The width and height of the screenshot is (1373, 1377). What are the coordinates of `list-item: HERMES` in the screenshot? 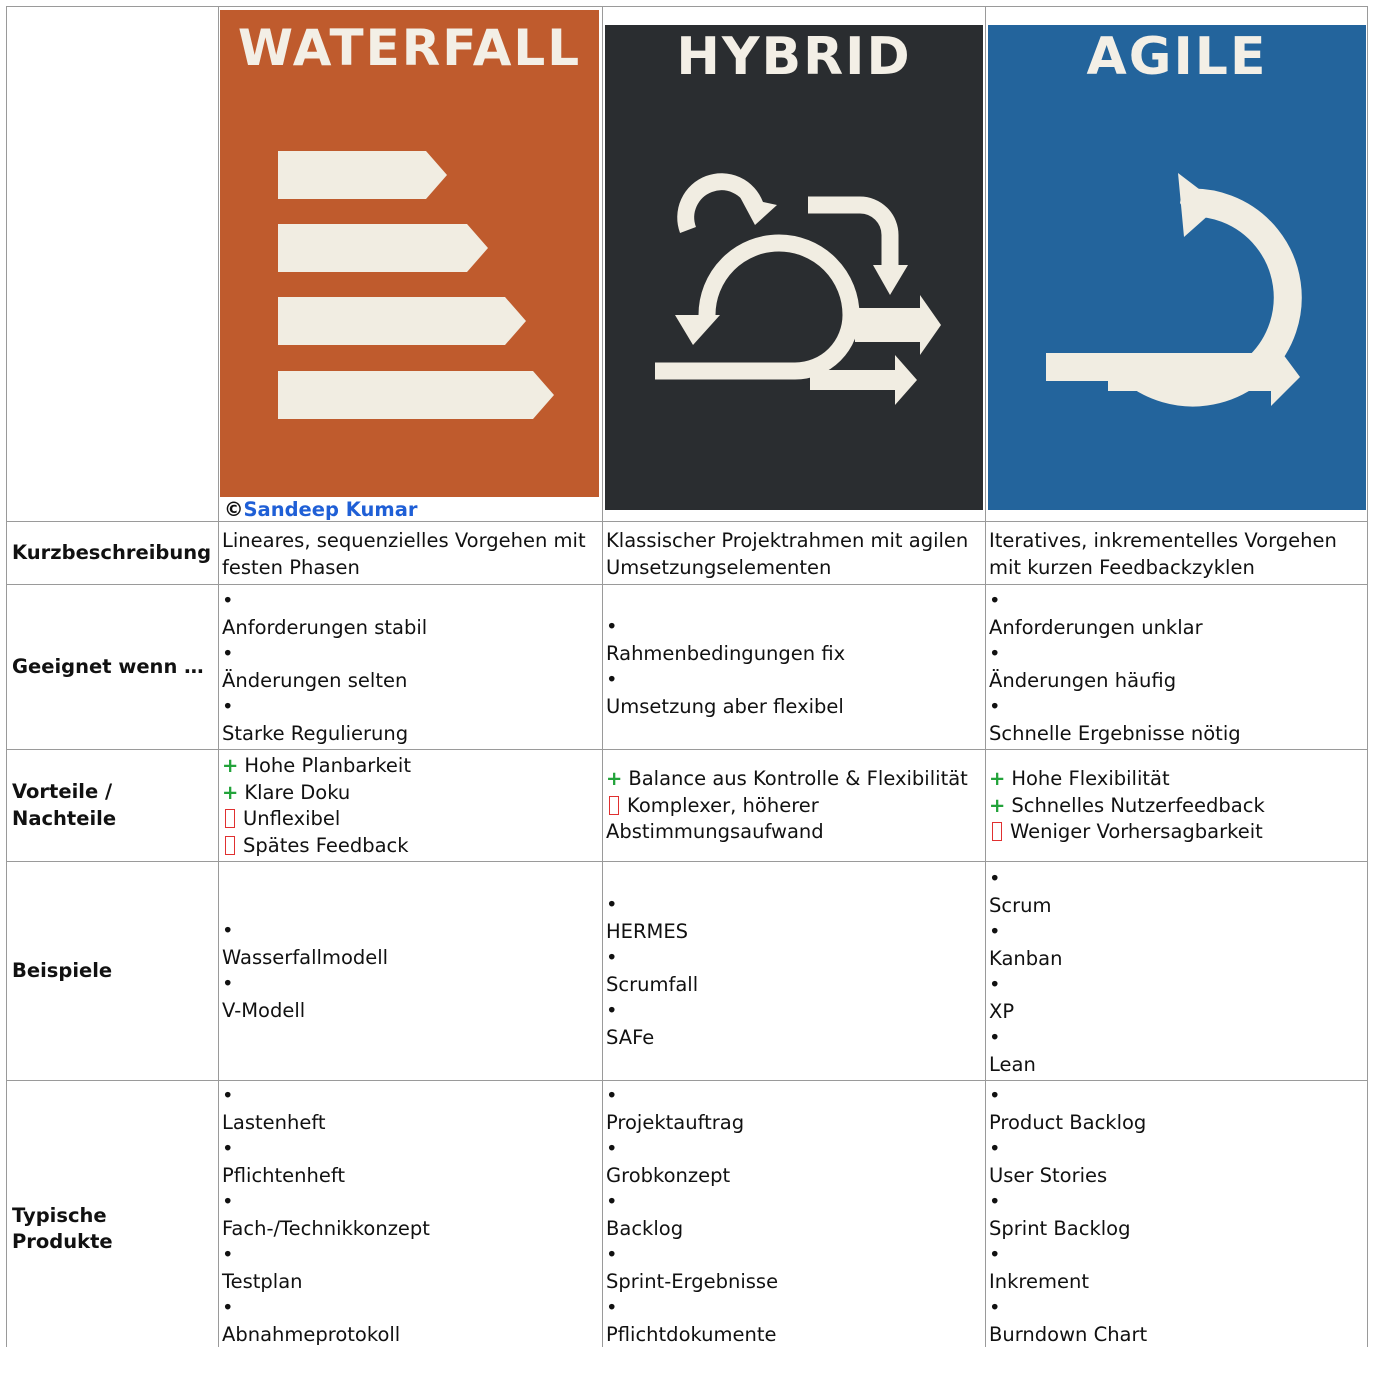 It's located at (647, 931).